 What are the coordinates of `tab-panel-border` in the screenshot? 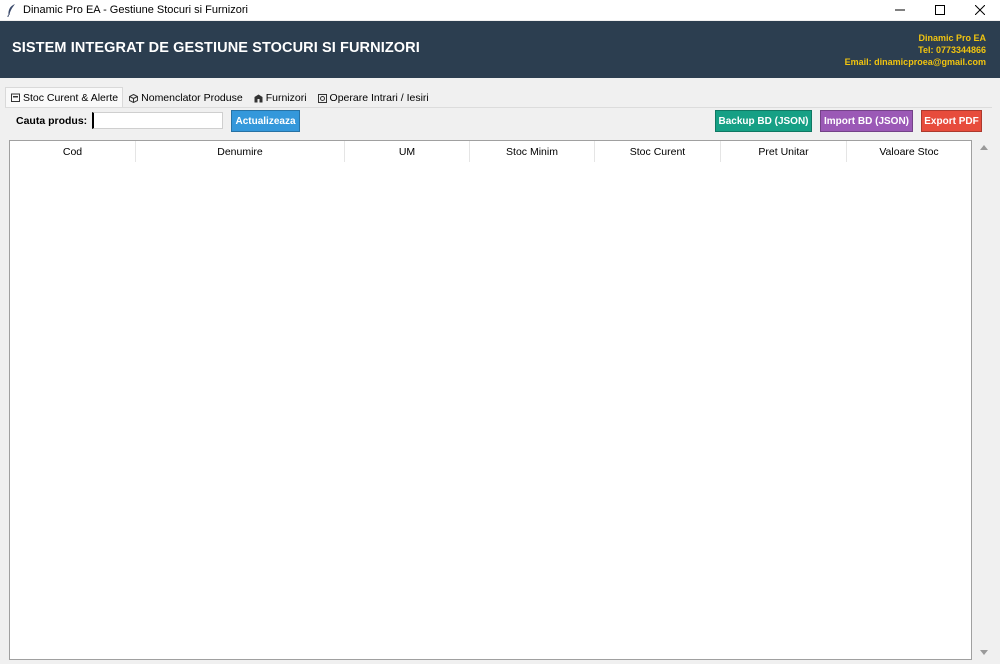 It's located at (498, 107).